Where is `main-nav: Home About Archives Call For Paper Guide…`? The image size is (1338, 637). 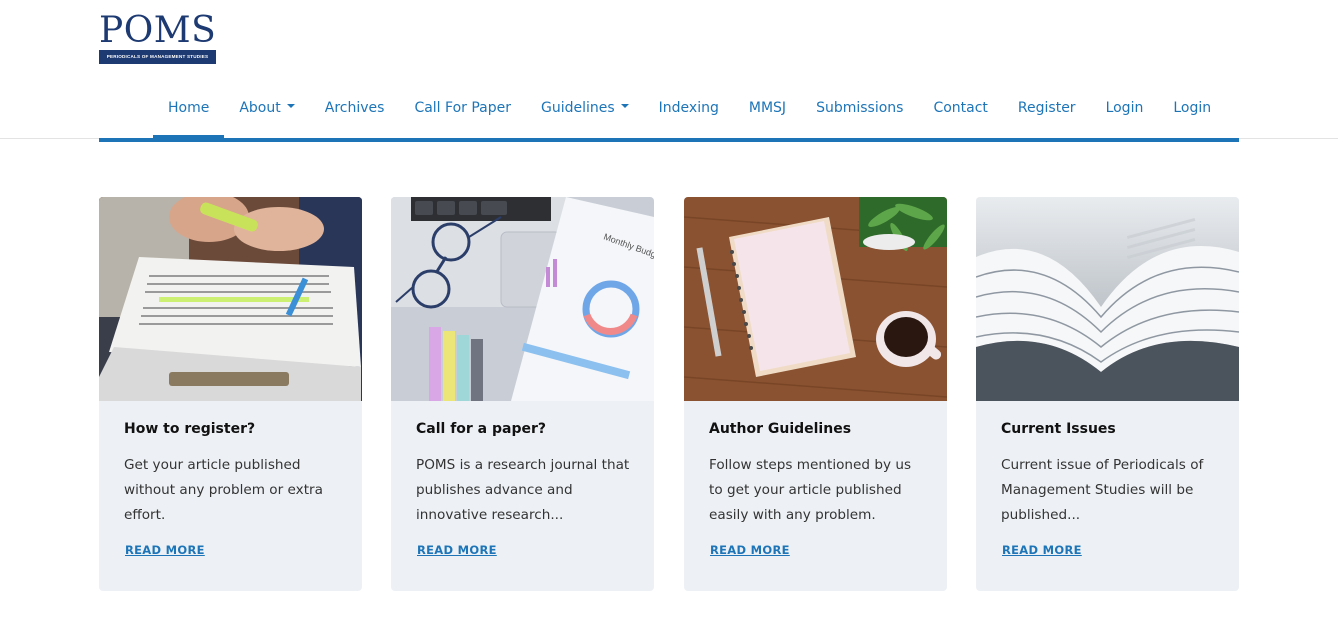 main-nav: Home About Archives Call For Paper Guide… is located at coordinates (689, 112).